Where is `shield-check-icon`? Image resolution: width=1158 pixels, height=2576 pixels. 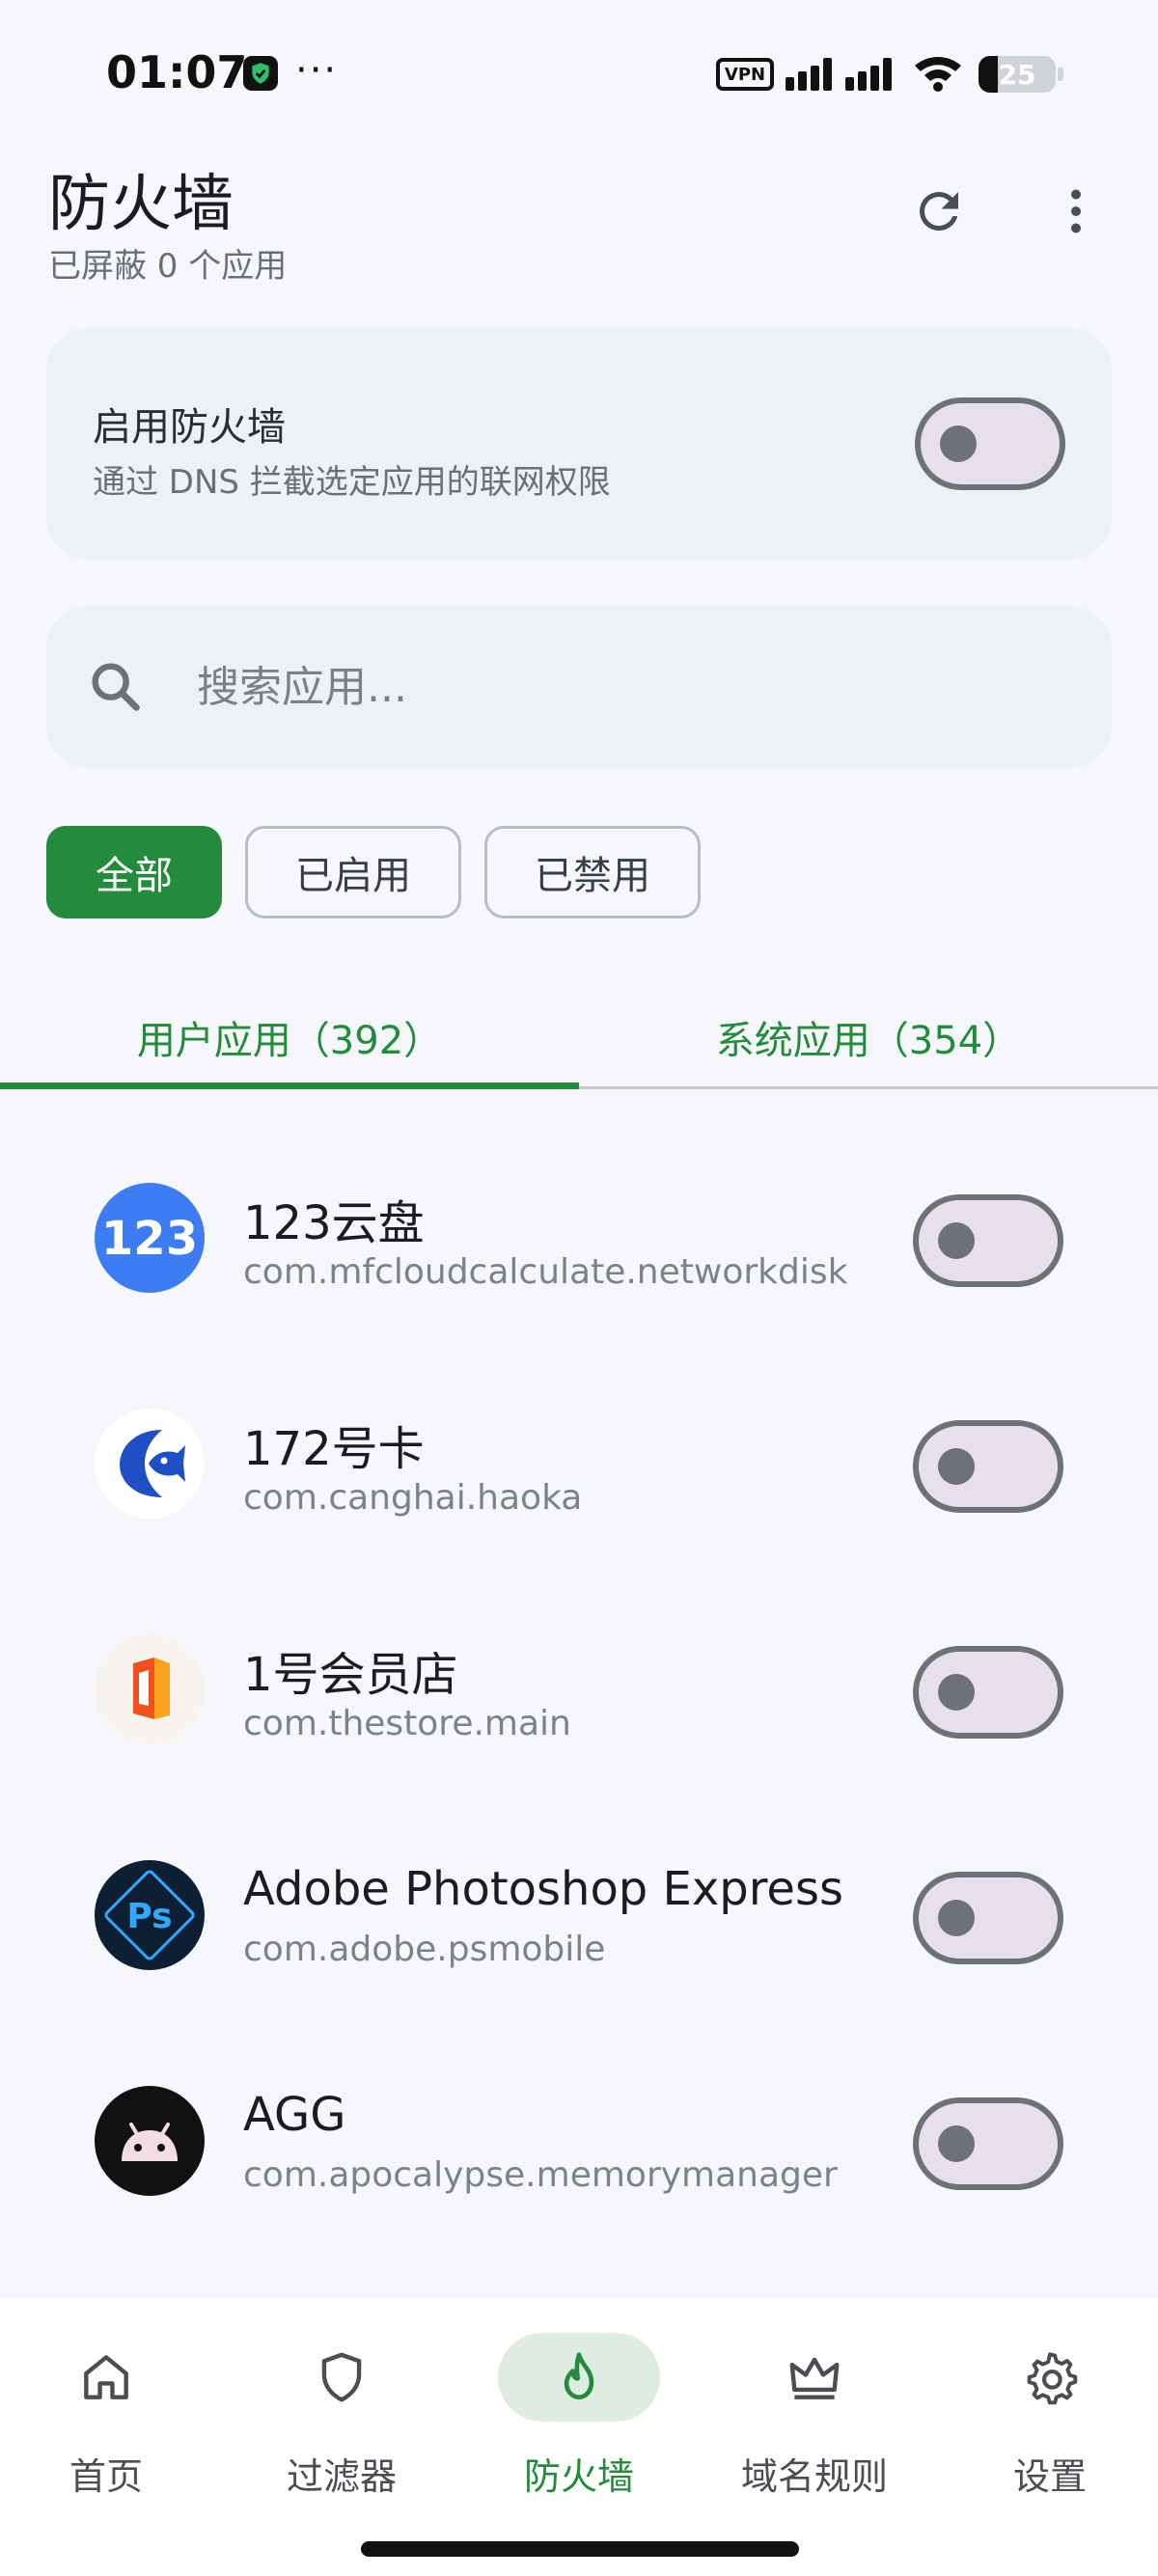 shield-check-icon is located at coordinates (260, 74).